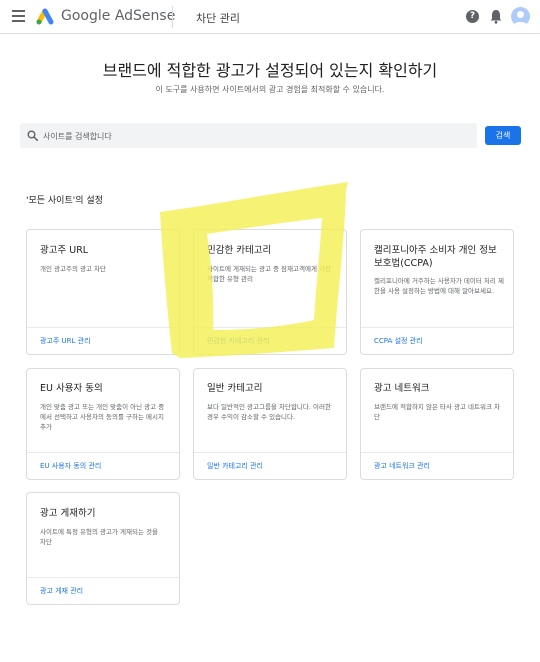 The height and width of the screenshot is (662, 540). I want to click on card-title: EU 사용자 동의, so click(71, 388).